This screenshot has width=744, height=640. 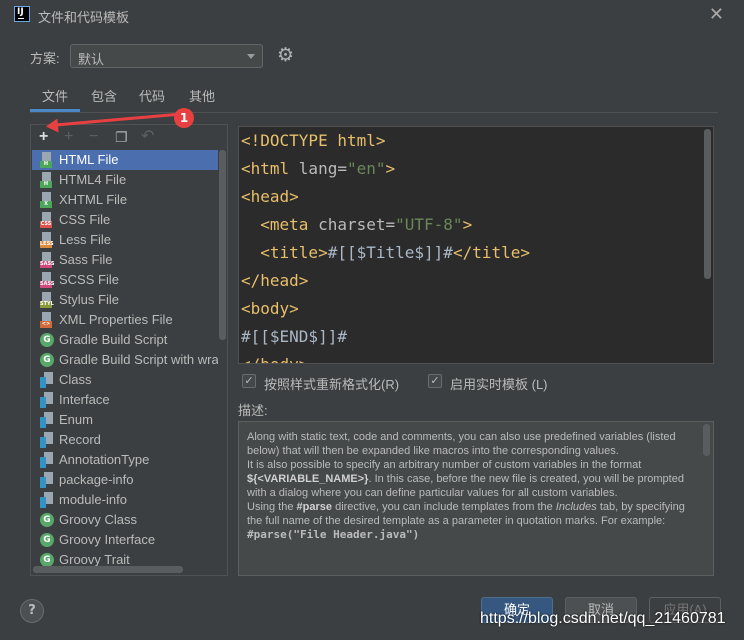 What do you see at coordinates (22, 14) in the screenshot?
I see `intellij-app-icon` at bounding box center [22, 14].